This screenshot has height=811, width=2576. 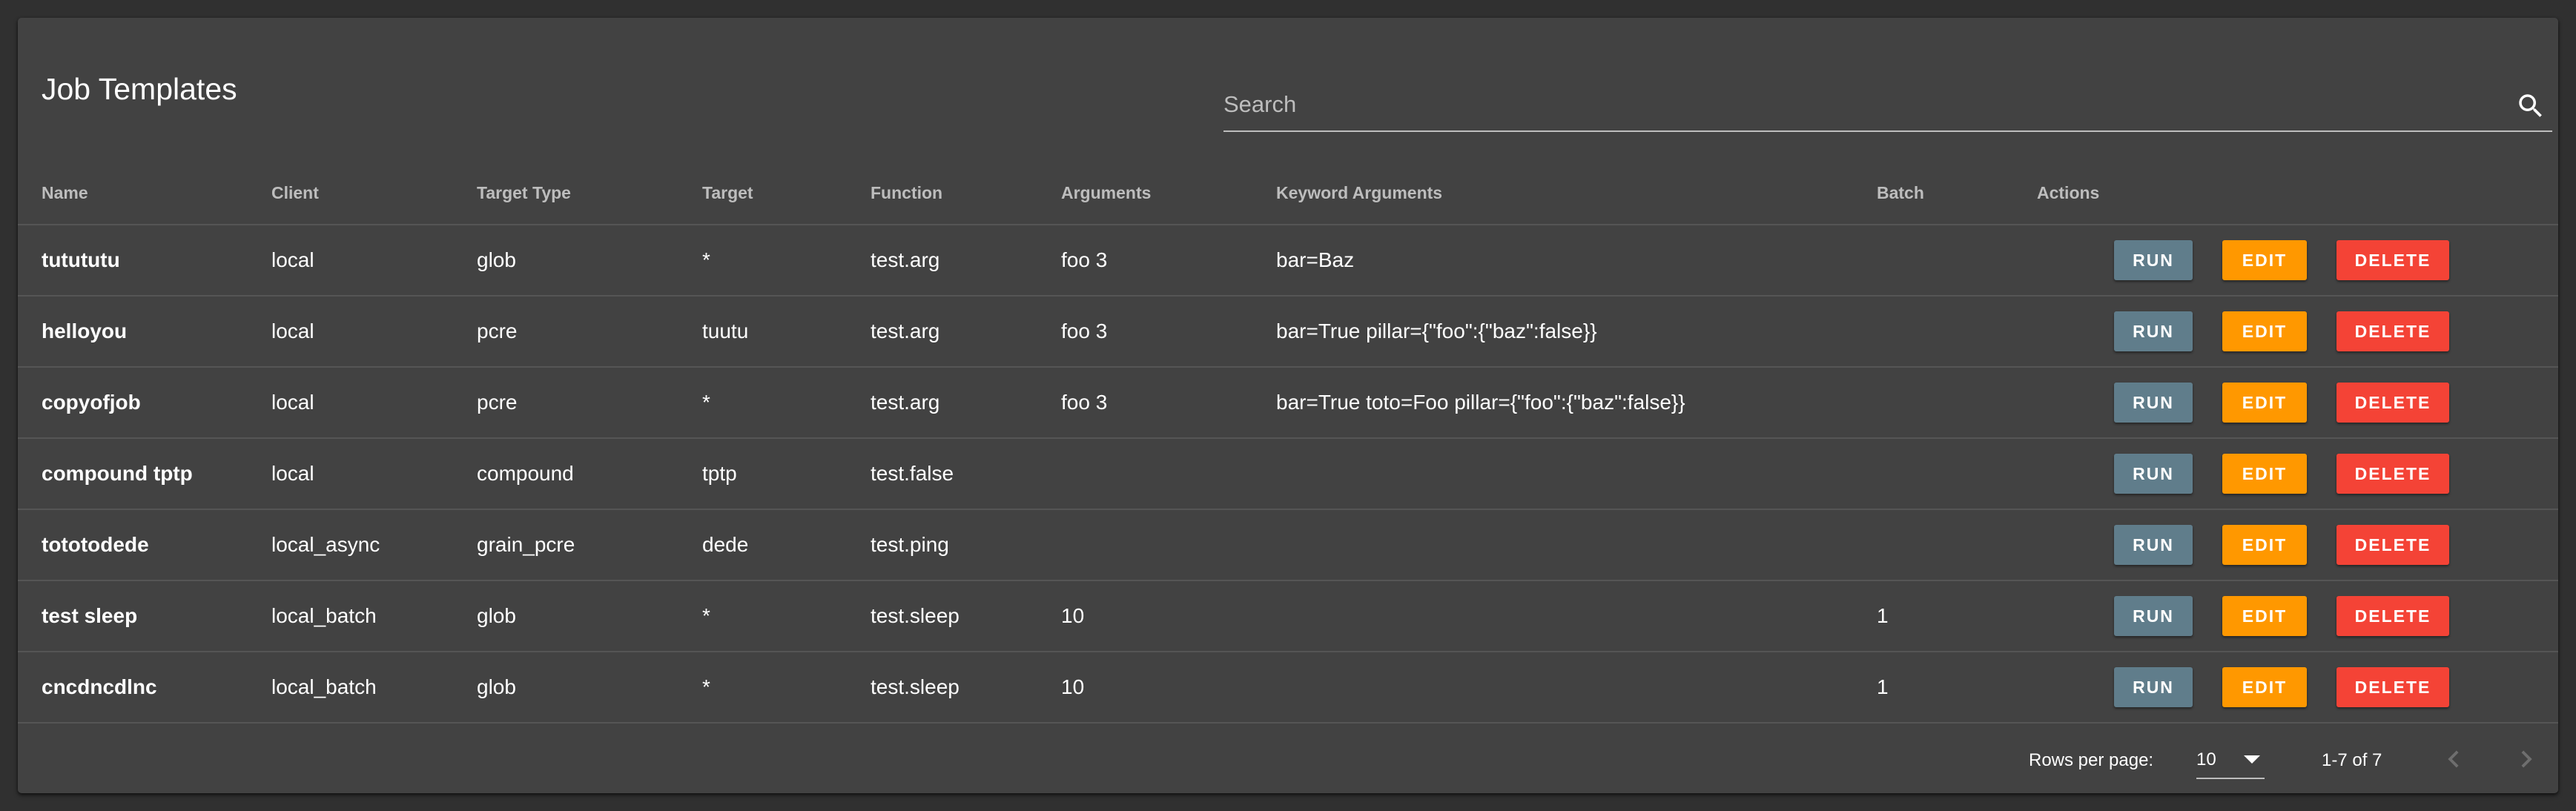 What do you see at coordinates (144, 193) in the screenshot?
I see `column-header-name: Name` at bounding box center [144, 193].